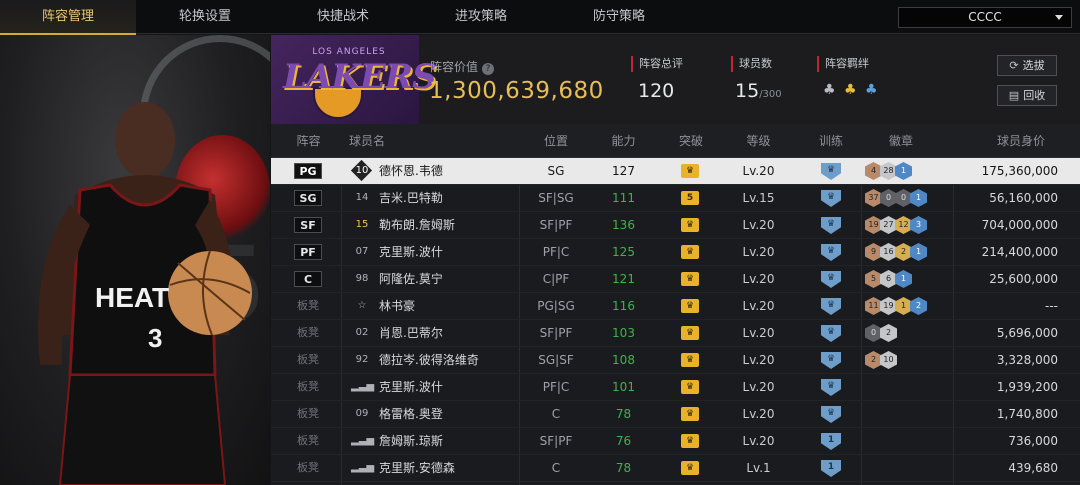  Describe the element at coordinates (888, 252) in the screenshot. I see `badge-icon: 16` at that location.